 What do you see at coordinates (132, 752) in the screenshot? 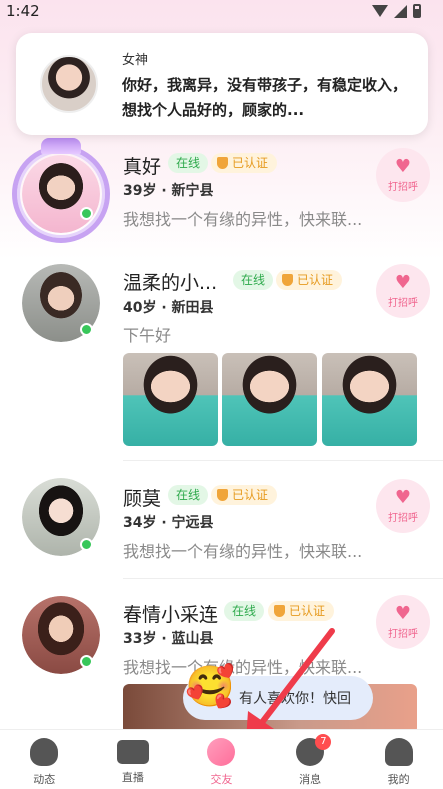
I see `camera-icon` at bounding box center [132, 752].